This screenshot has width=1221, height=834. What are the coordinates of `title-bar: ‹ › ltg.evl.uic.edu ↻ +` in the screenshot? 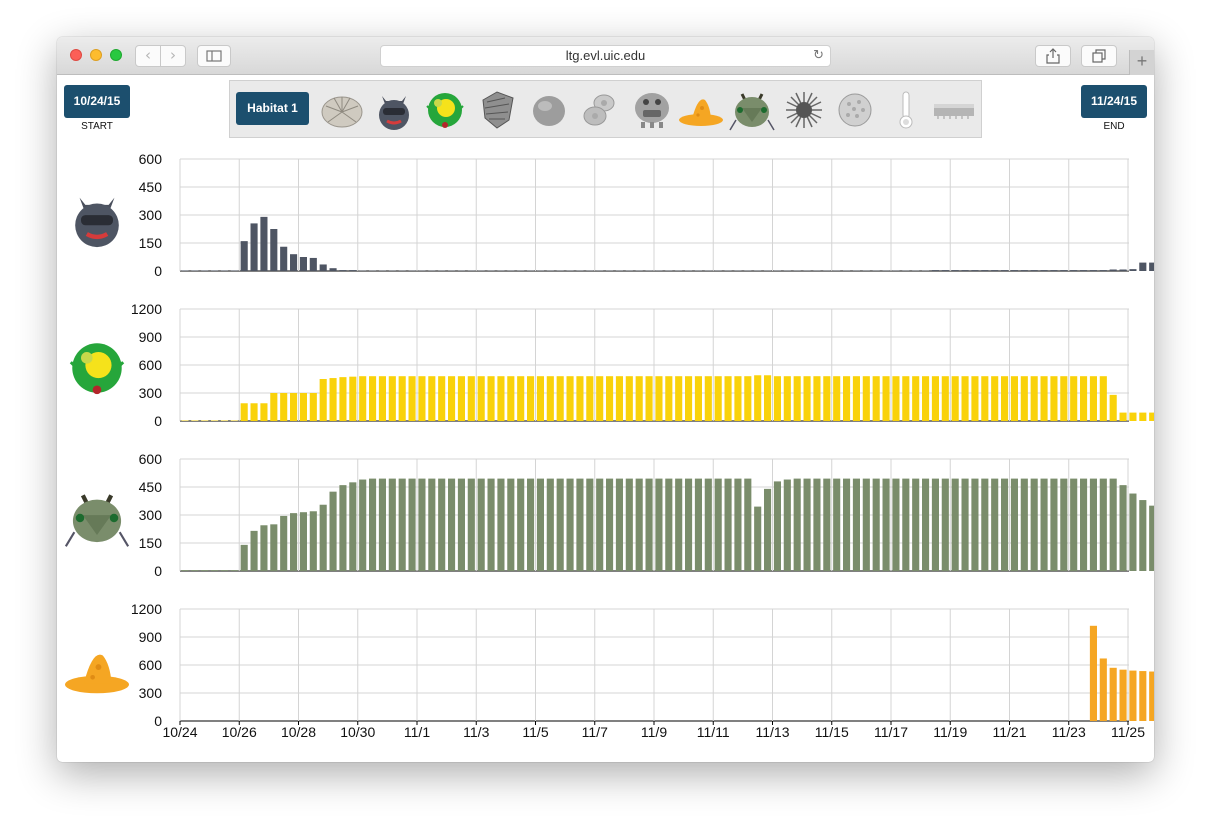 It's located at (605, 56).